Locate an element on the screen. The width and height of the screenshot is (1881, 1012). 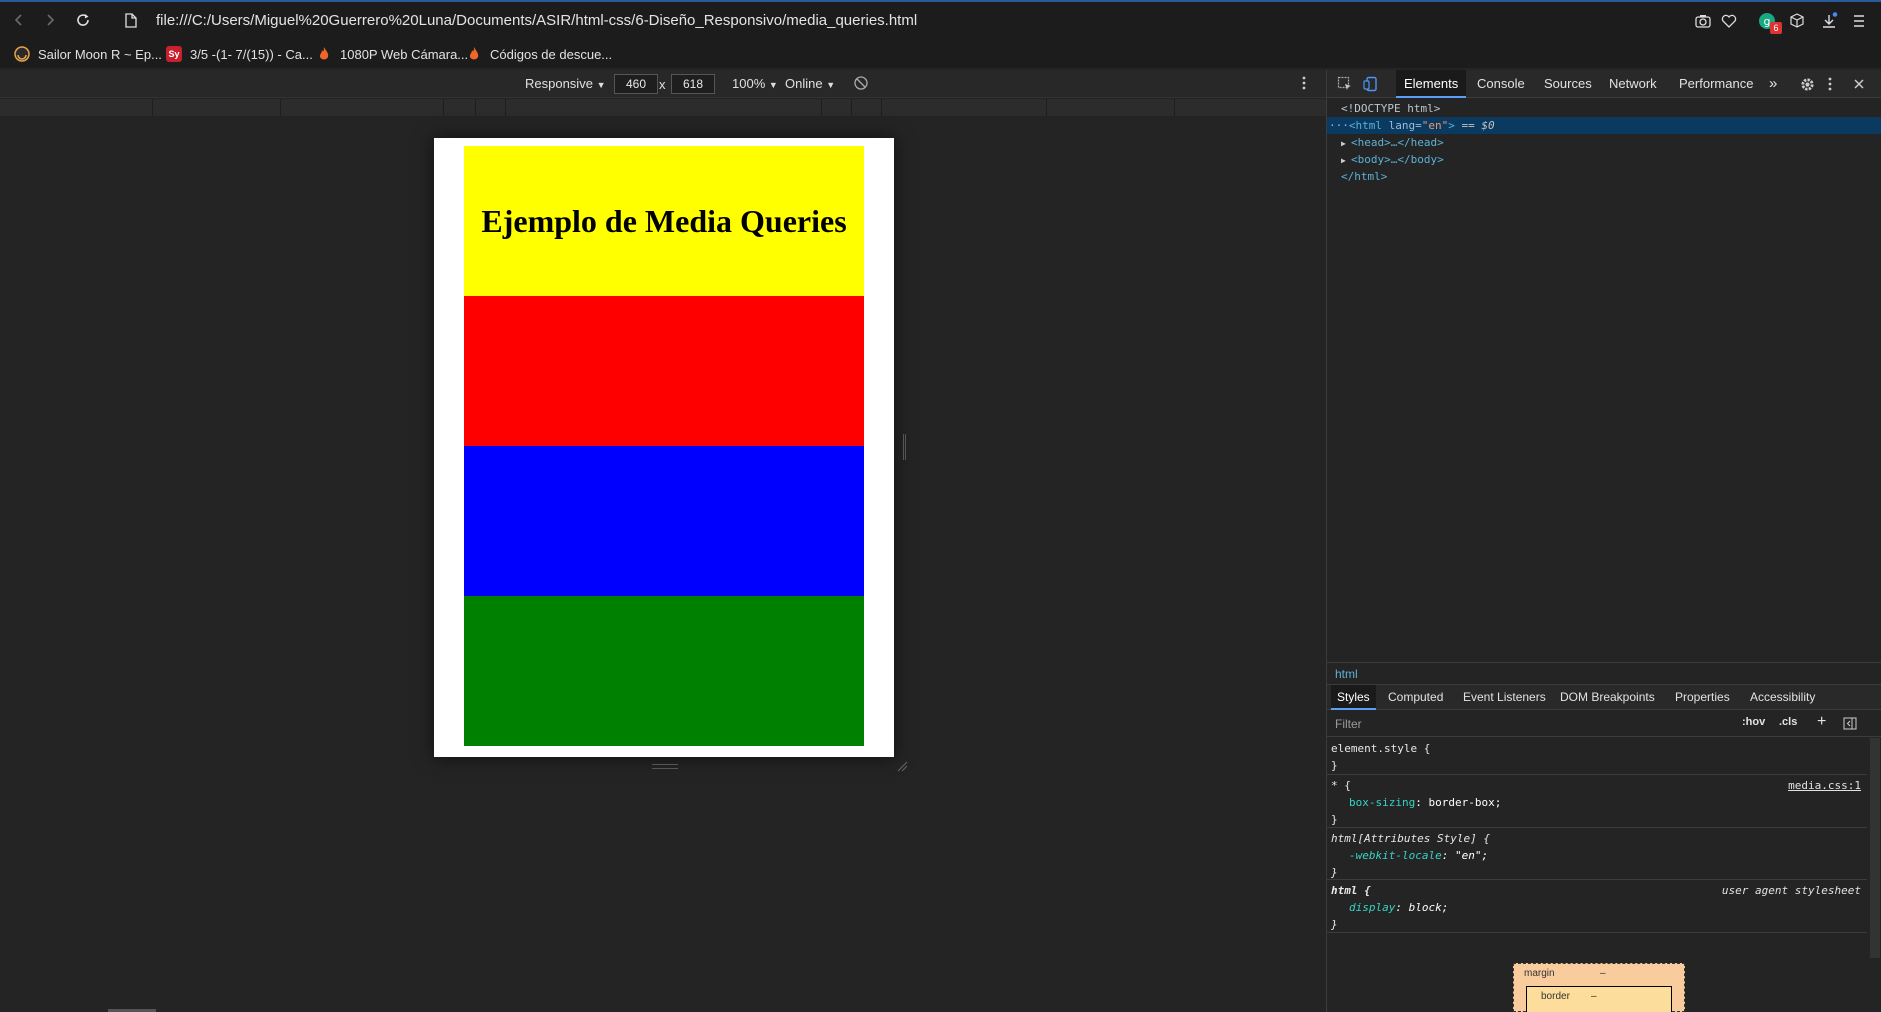
tab-computed: Computed is located at coordinates (1415, 697).